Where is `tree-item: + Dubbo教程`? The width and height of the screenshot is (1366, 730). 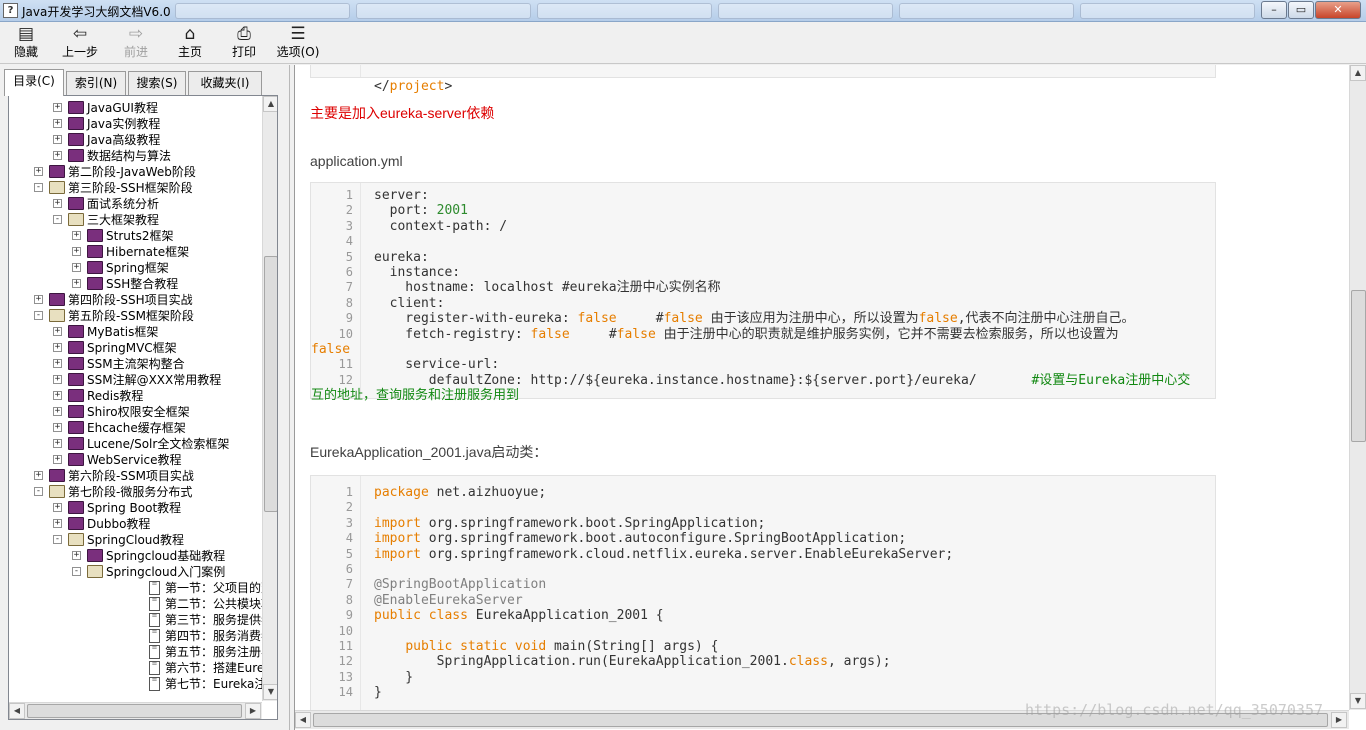
tree-item: + Dubbo教程 is located at coordinates (135, 524).